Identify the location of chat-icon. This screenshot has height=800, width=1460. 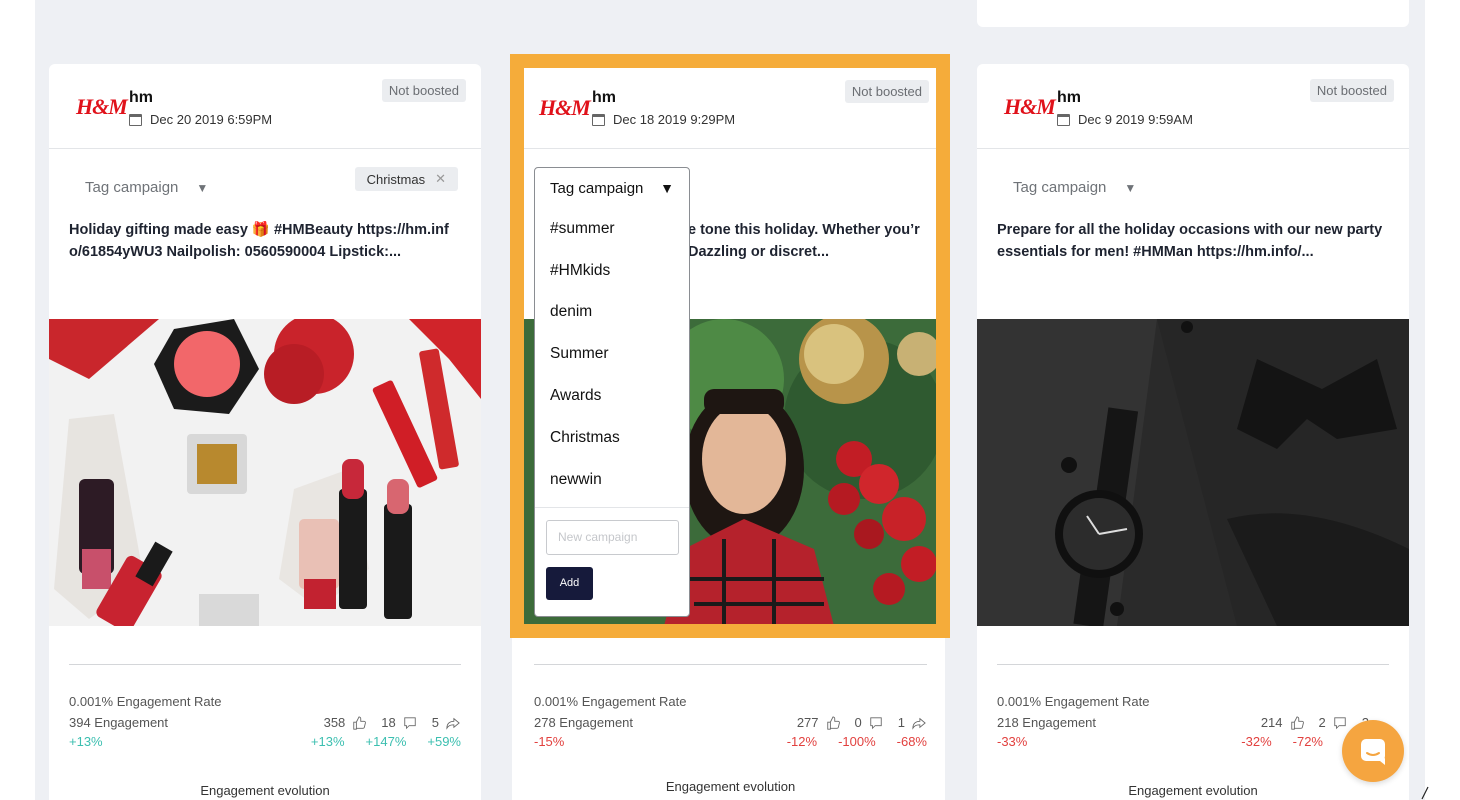
(1373, 752).